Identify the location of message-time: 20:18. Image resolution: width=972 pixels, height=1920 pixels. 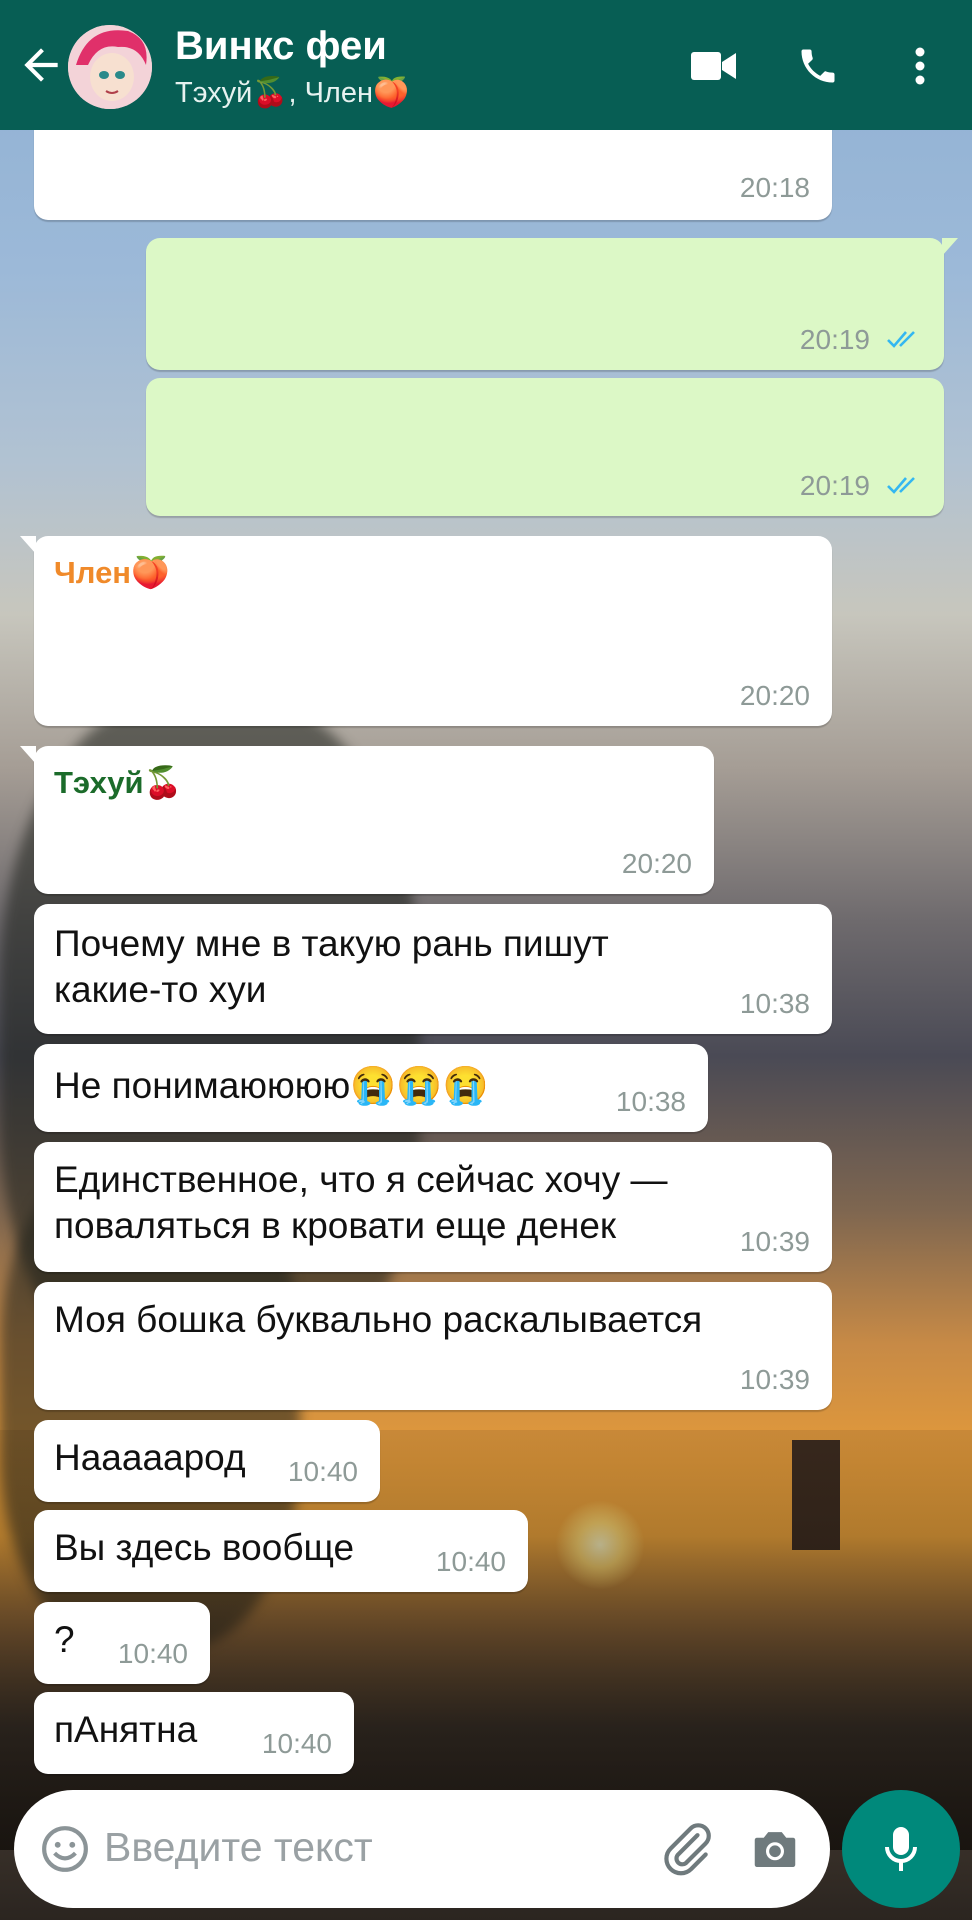
(774, 187).